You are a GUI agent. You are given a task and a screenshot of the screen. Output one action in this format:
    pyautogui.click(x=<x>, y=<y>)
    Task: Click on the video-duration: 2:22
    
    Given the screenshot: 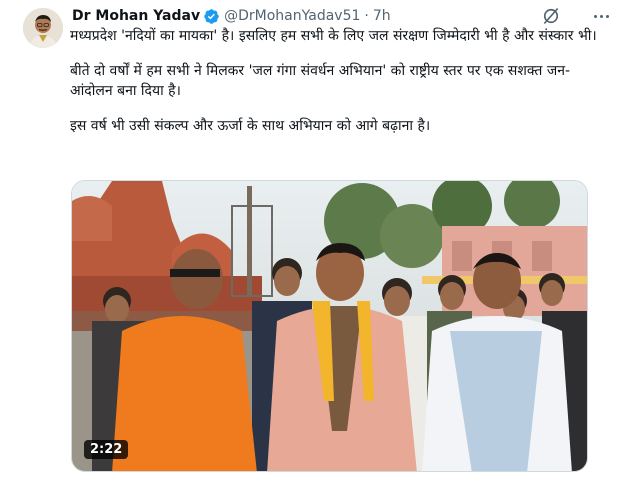 What is the action you would take?
    pyautogui.click(x=106, y=449)
    